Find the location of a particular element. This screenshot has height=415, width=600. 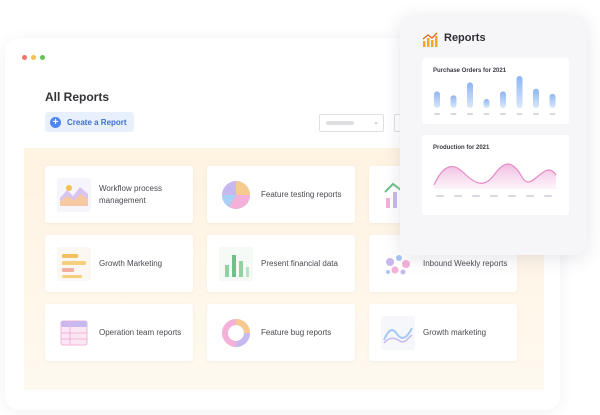

purchase-orders-chart is located at coordinates (495, 95).